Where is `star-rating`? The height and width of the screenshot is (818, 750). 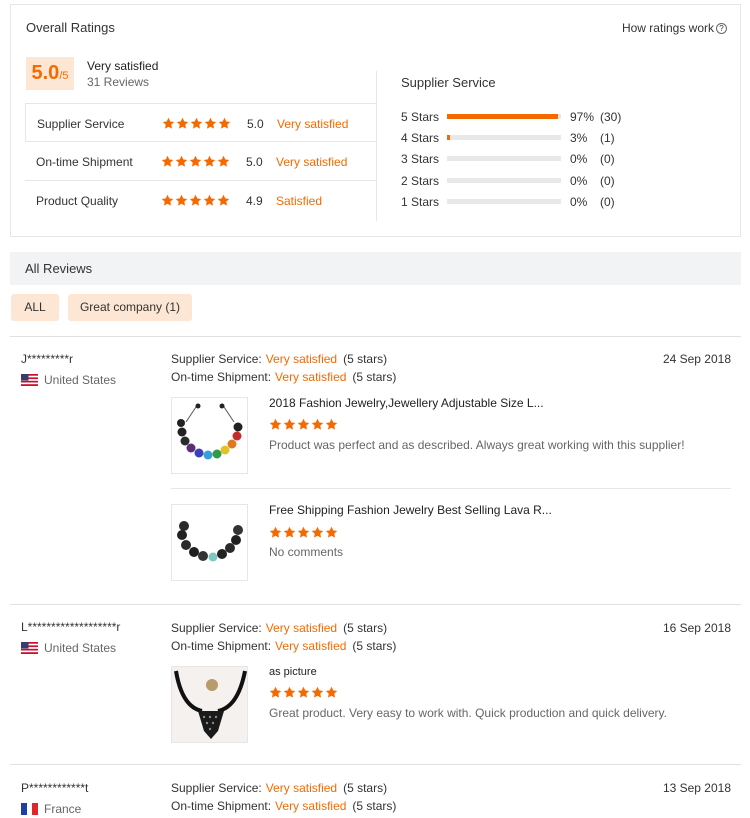 star-rating is located at coordinates (196, 161).